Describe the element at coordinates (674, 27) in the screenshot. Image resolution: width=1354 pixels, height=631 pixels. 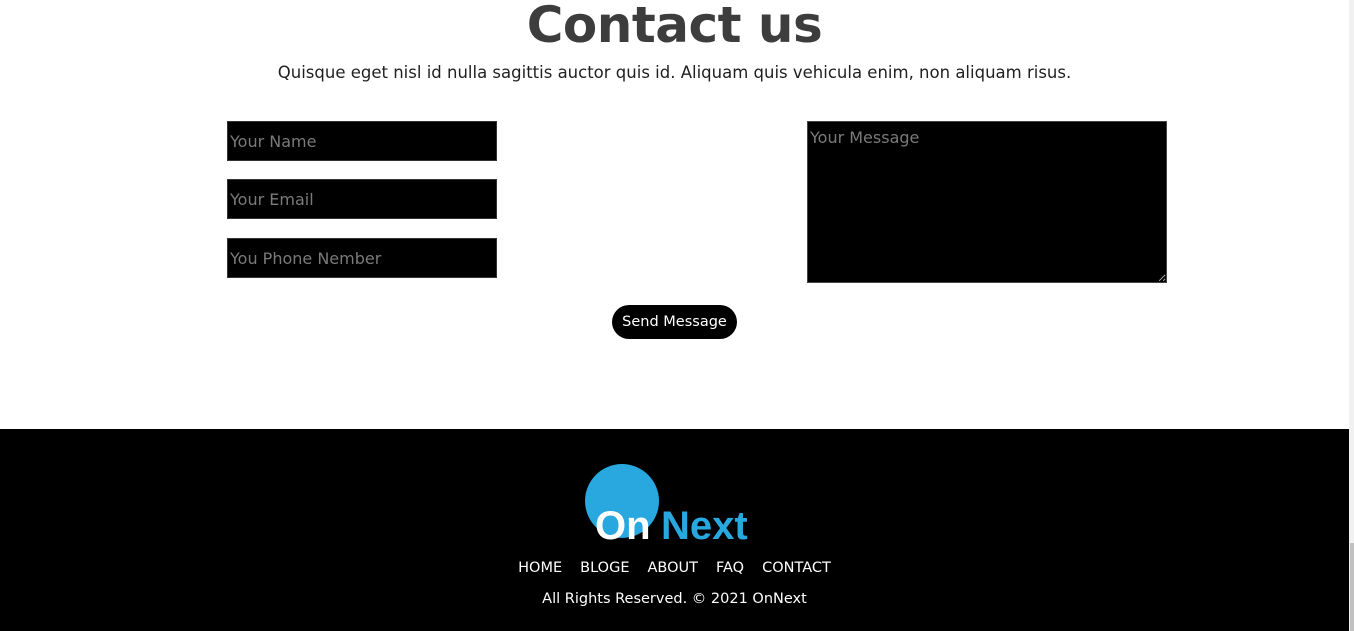
I see `page-title: Contact us` at that location.